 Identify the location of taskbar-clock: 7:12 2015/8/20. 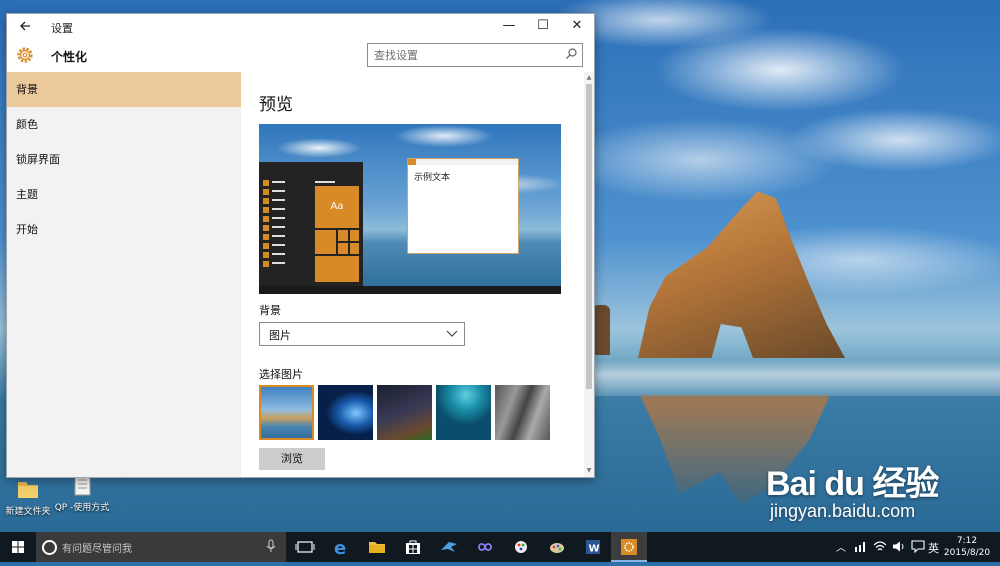
(967, 547).